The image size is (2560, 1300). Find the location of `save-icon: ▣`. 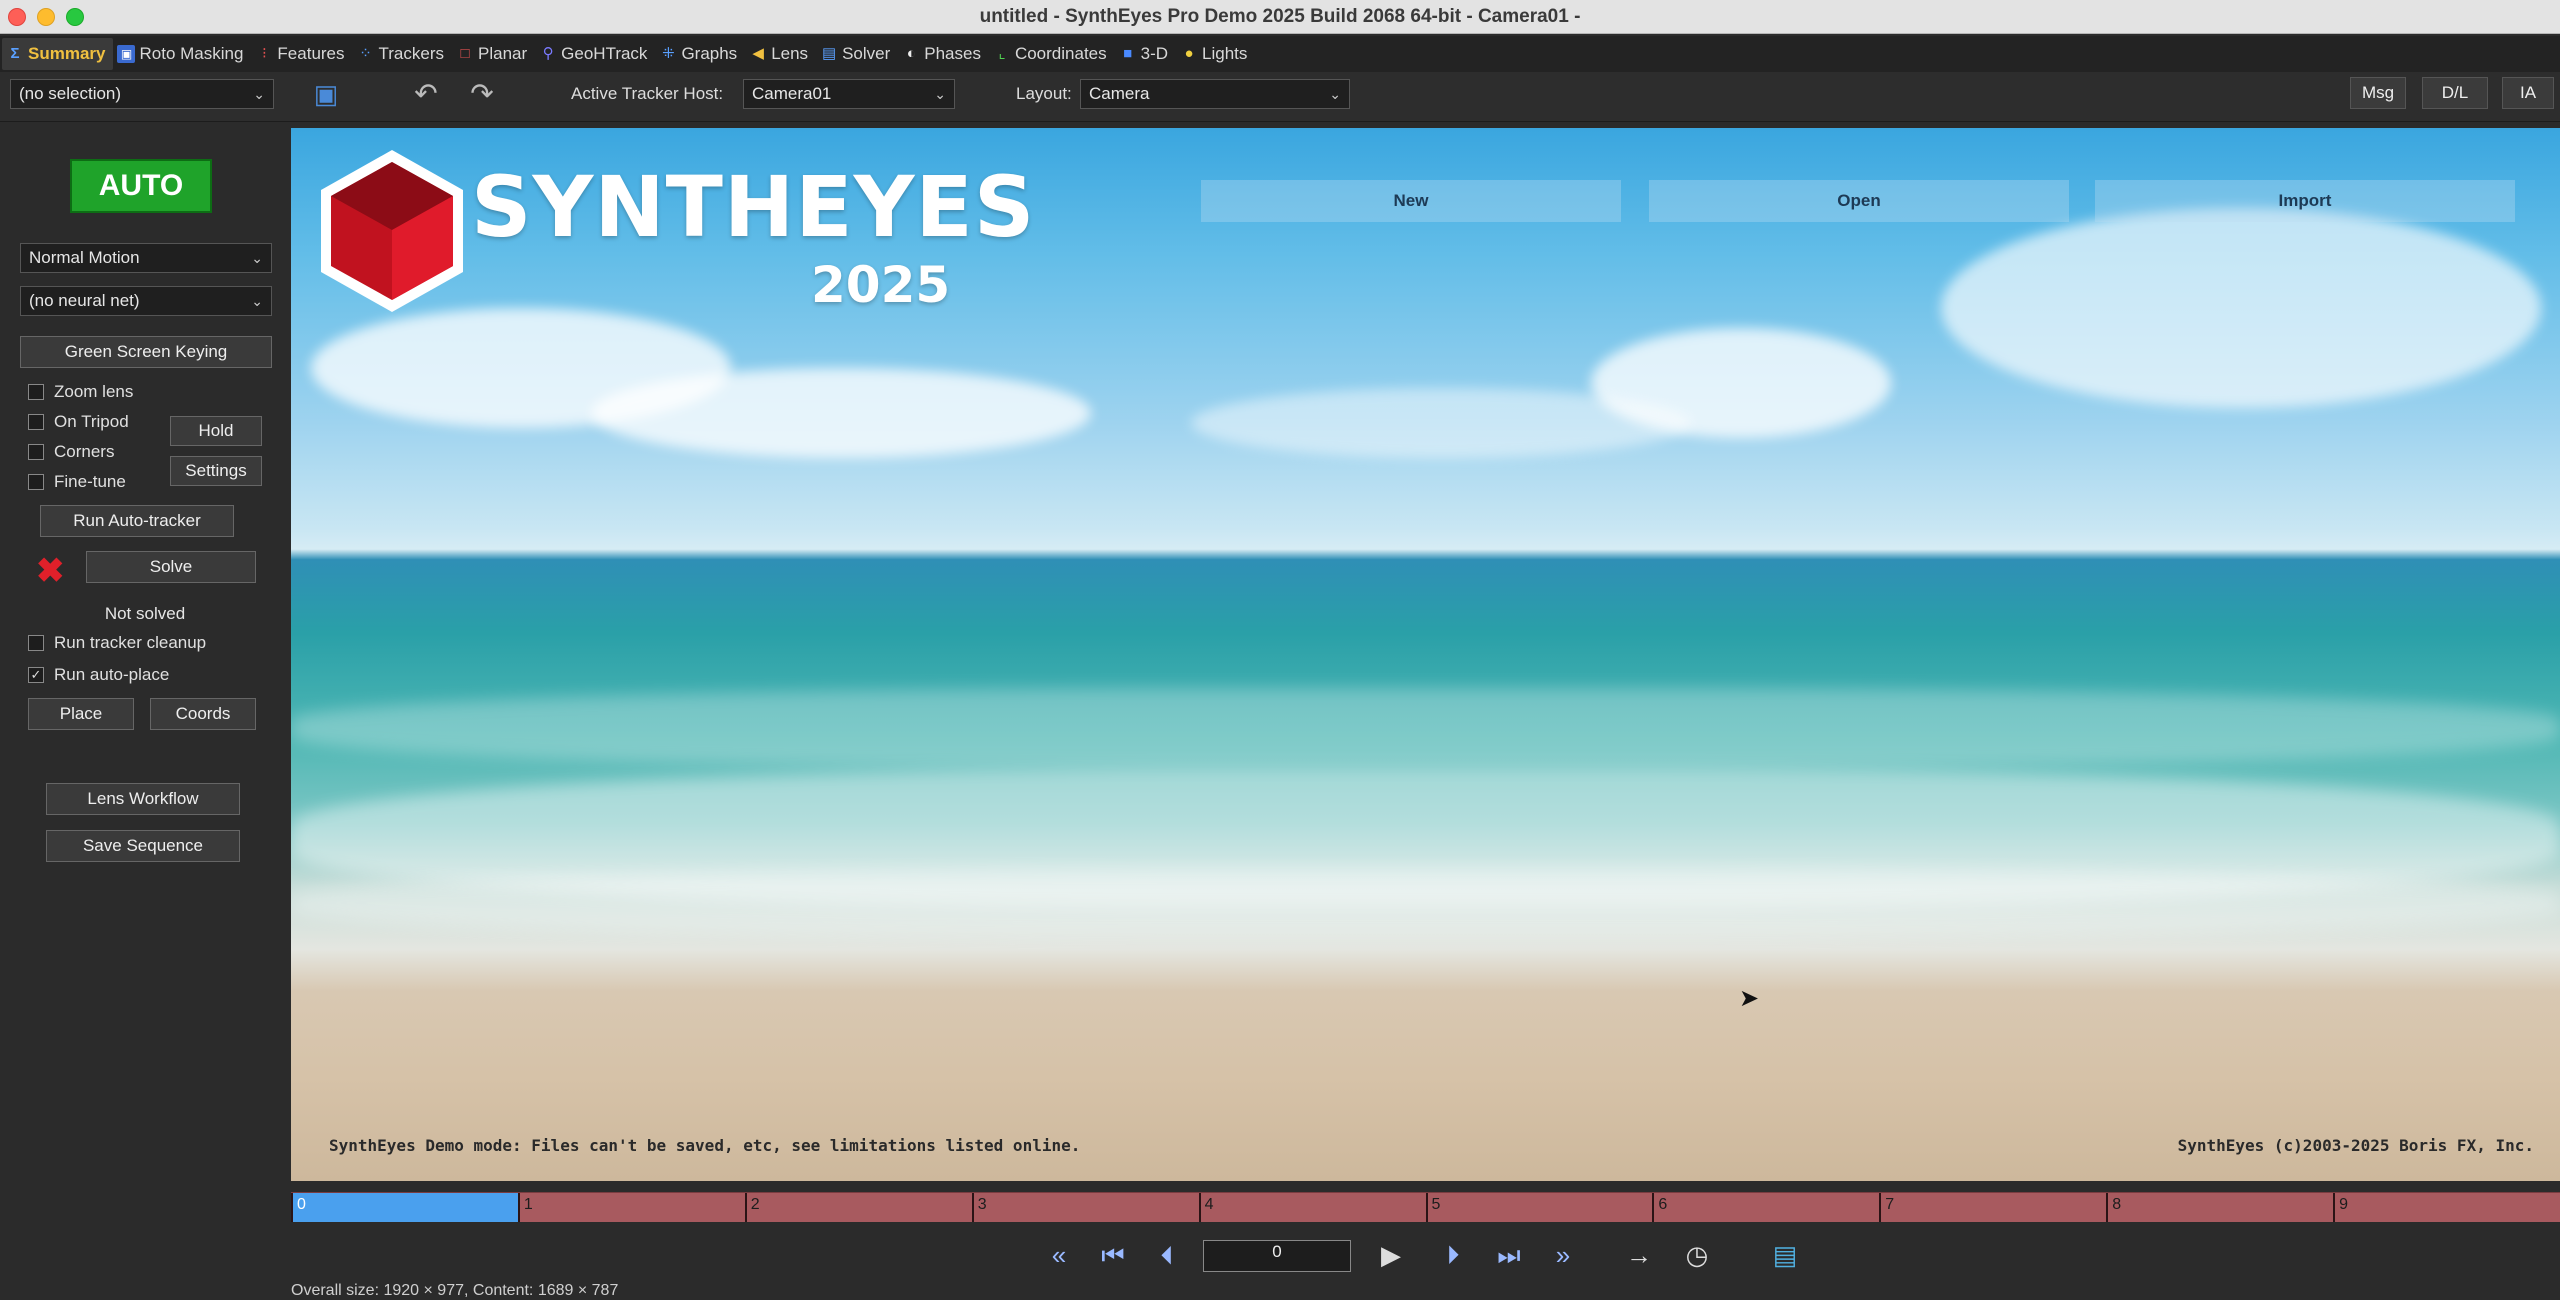

save-icon: ▣ is located at coordinates (326, 94).